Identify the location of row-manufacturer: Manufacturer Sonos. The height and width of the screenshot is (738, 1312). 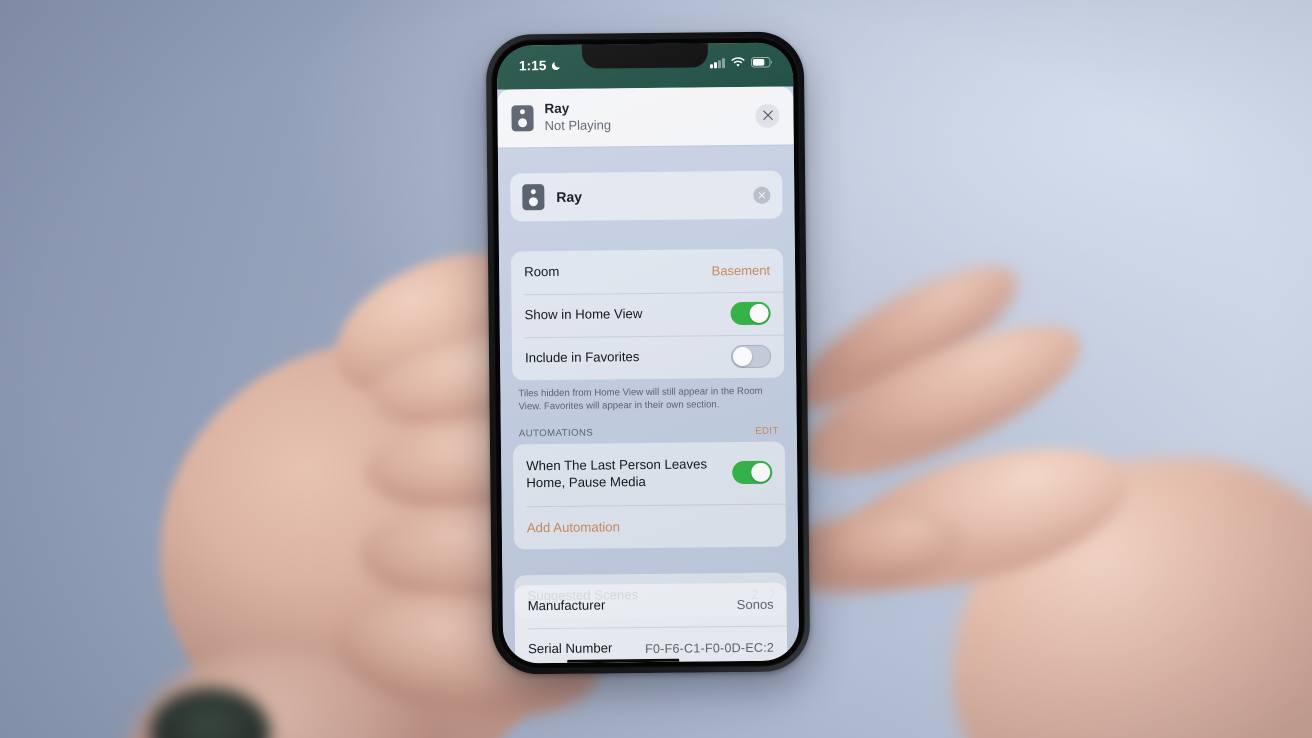
(650, 606).